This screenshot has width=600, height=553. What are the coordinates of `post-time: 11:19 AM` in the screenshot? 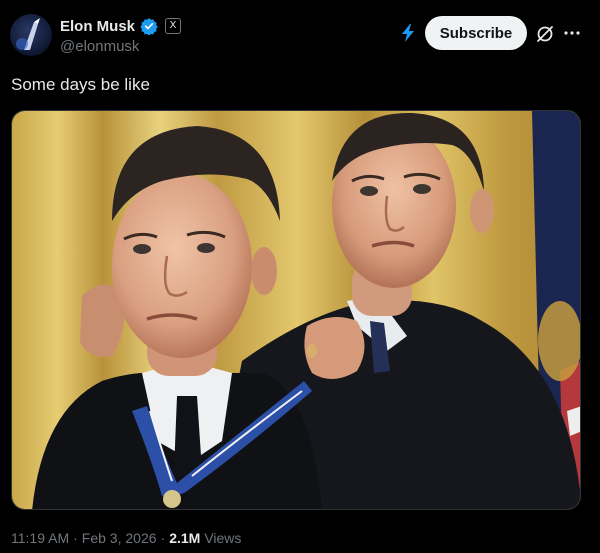 It's located at (40, 538).